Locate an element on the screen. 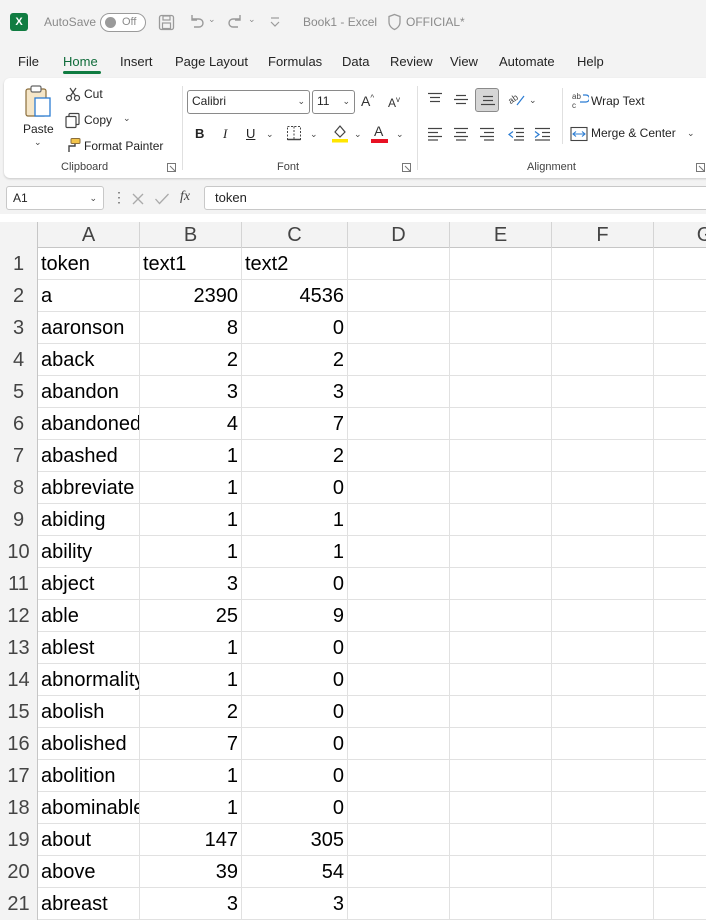  cell: abiding is located at coordinates (89, 520).